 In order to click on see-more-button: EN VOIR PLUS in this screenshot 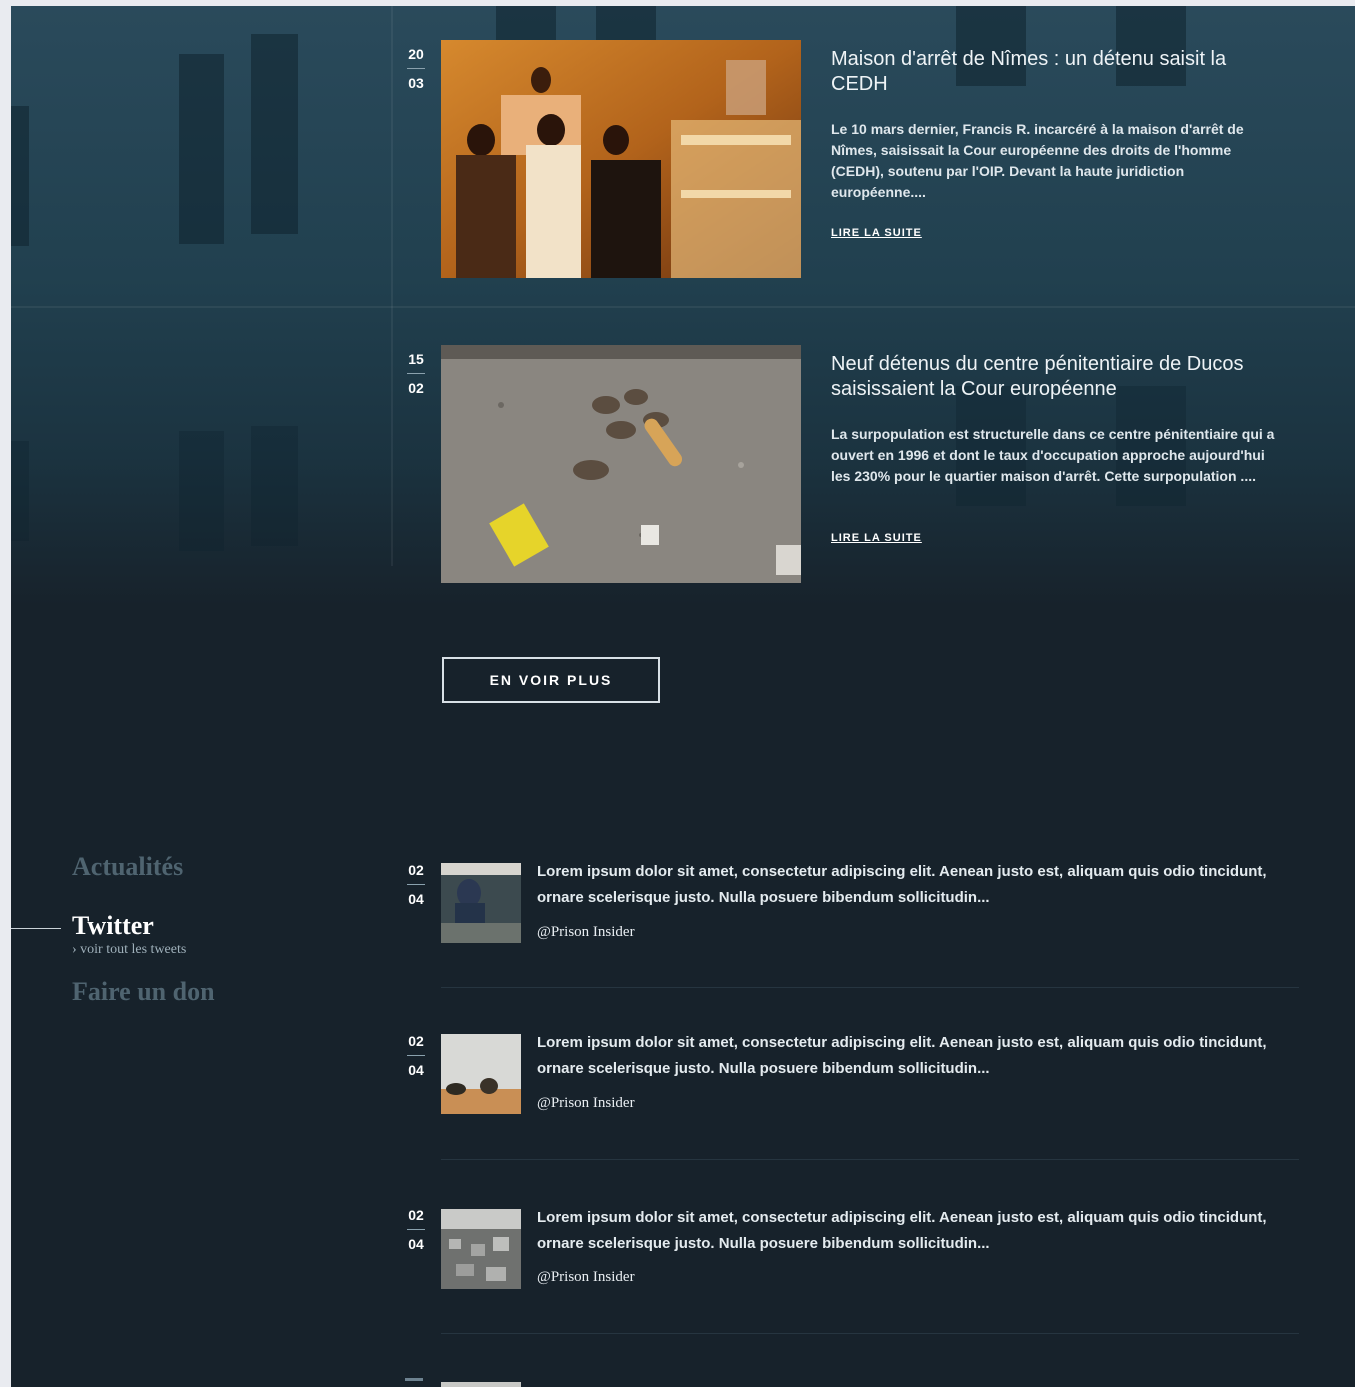, I will do `click(551, 680)`.